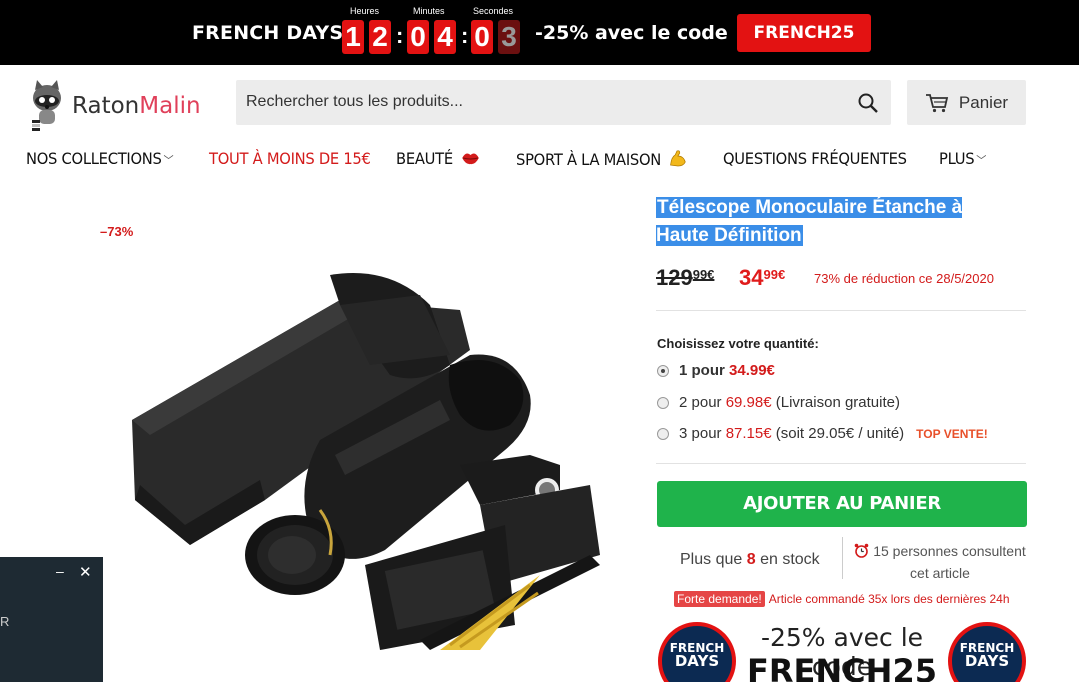  Describe the element at coordinates (748, 402) in the screenshot. I see `option-price: 69.98€` at that location.